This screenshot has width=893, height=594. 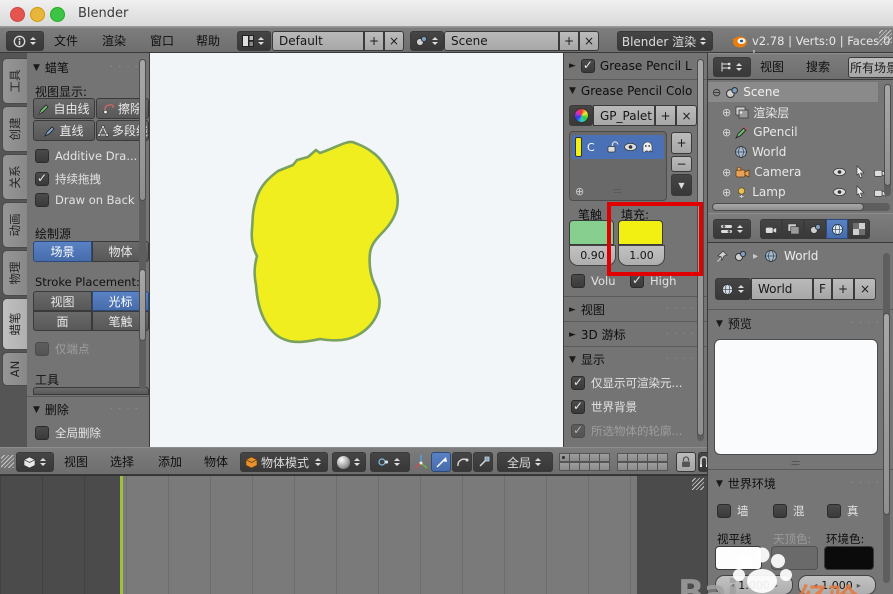 What do you see at coordinates (800, 132) in the screenshot?
I see `outliner-row-gpencil: ⊕ GPencil` at bounding box center [800, 132].